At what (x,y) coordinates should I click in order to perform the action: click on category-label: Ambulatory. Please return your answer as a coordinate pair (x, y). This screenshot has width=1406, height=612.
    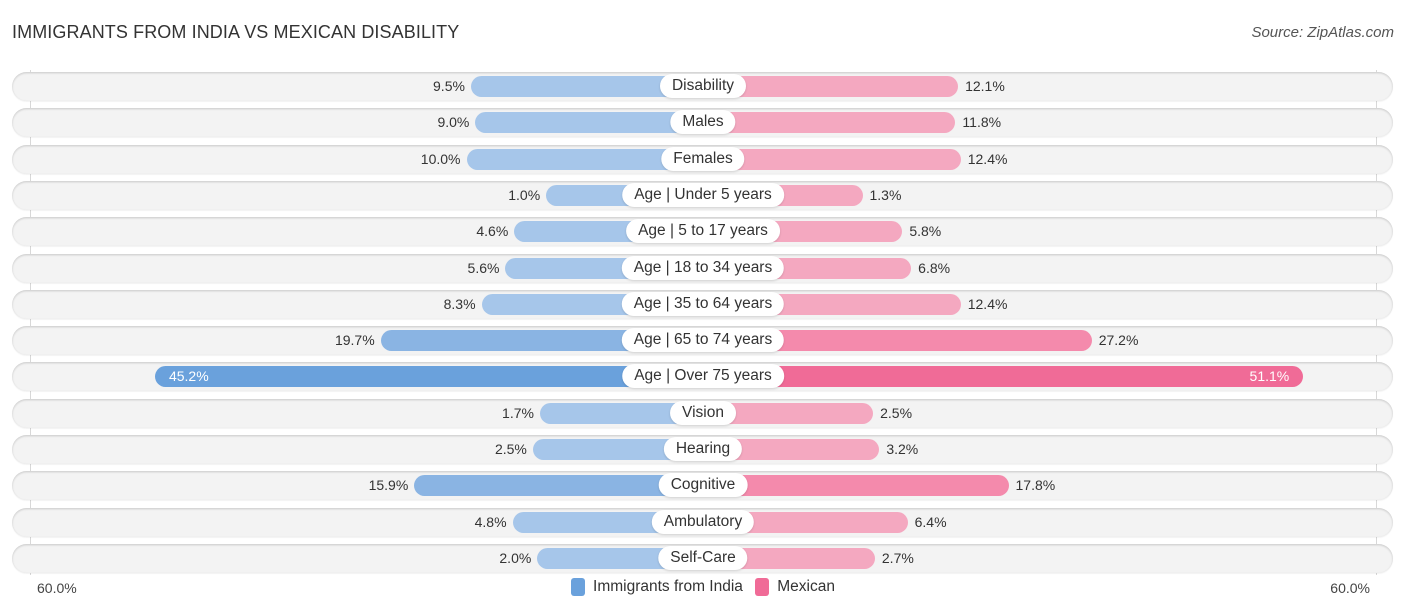
    Looking at the image, I should click on (703, 522).